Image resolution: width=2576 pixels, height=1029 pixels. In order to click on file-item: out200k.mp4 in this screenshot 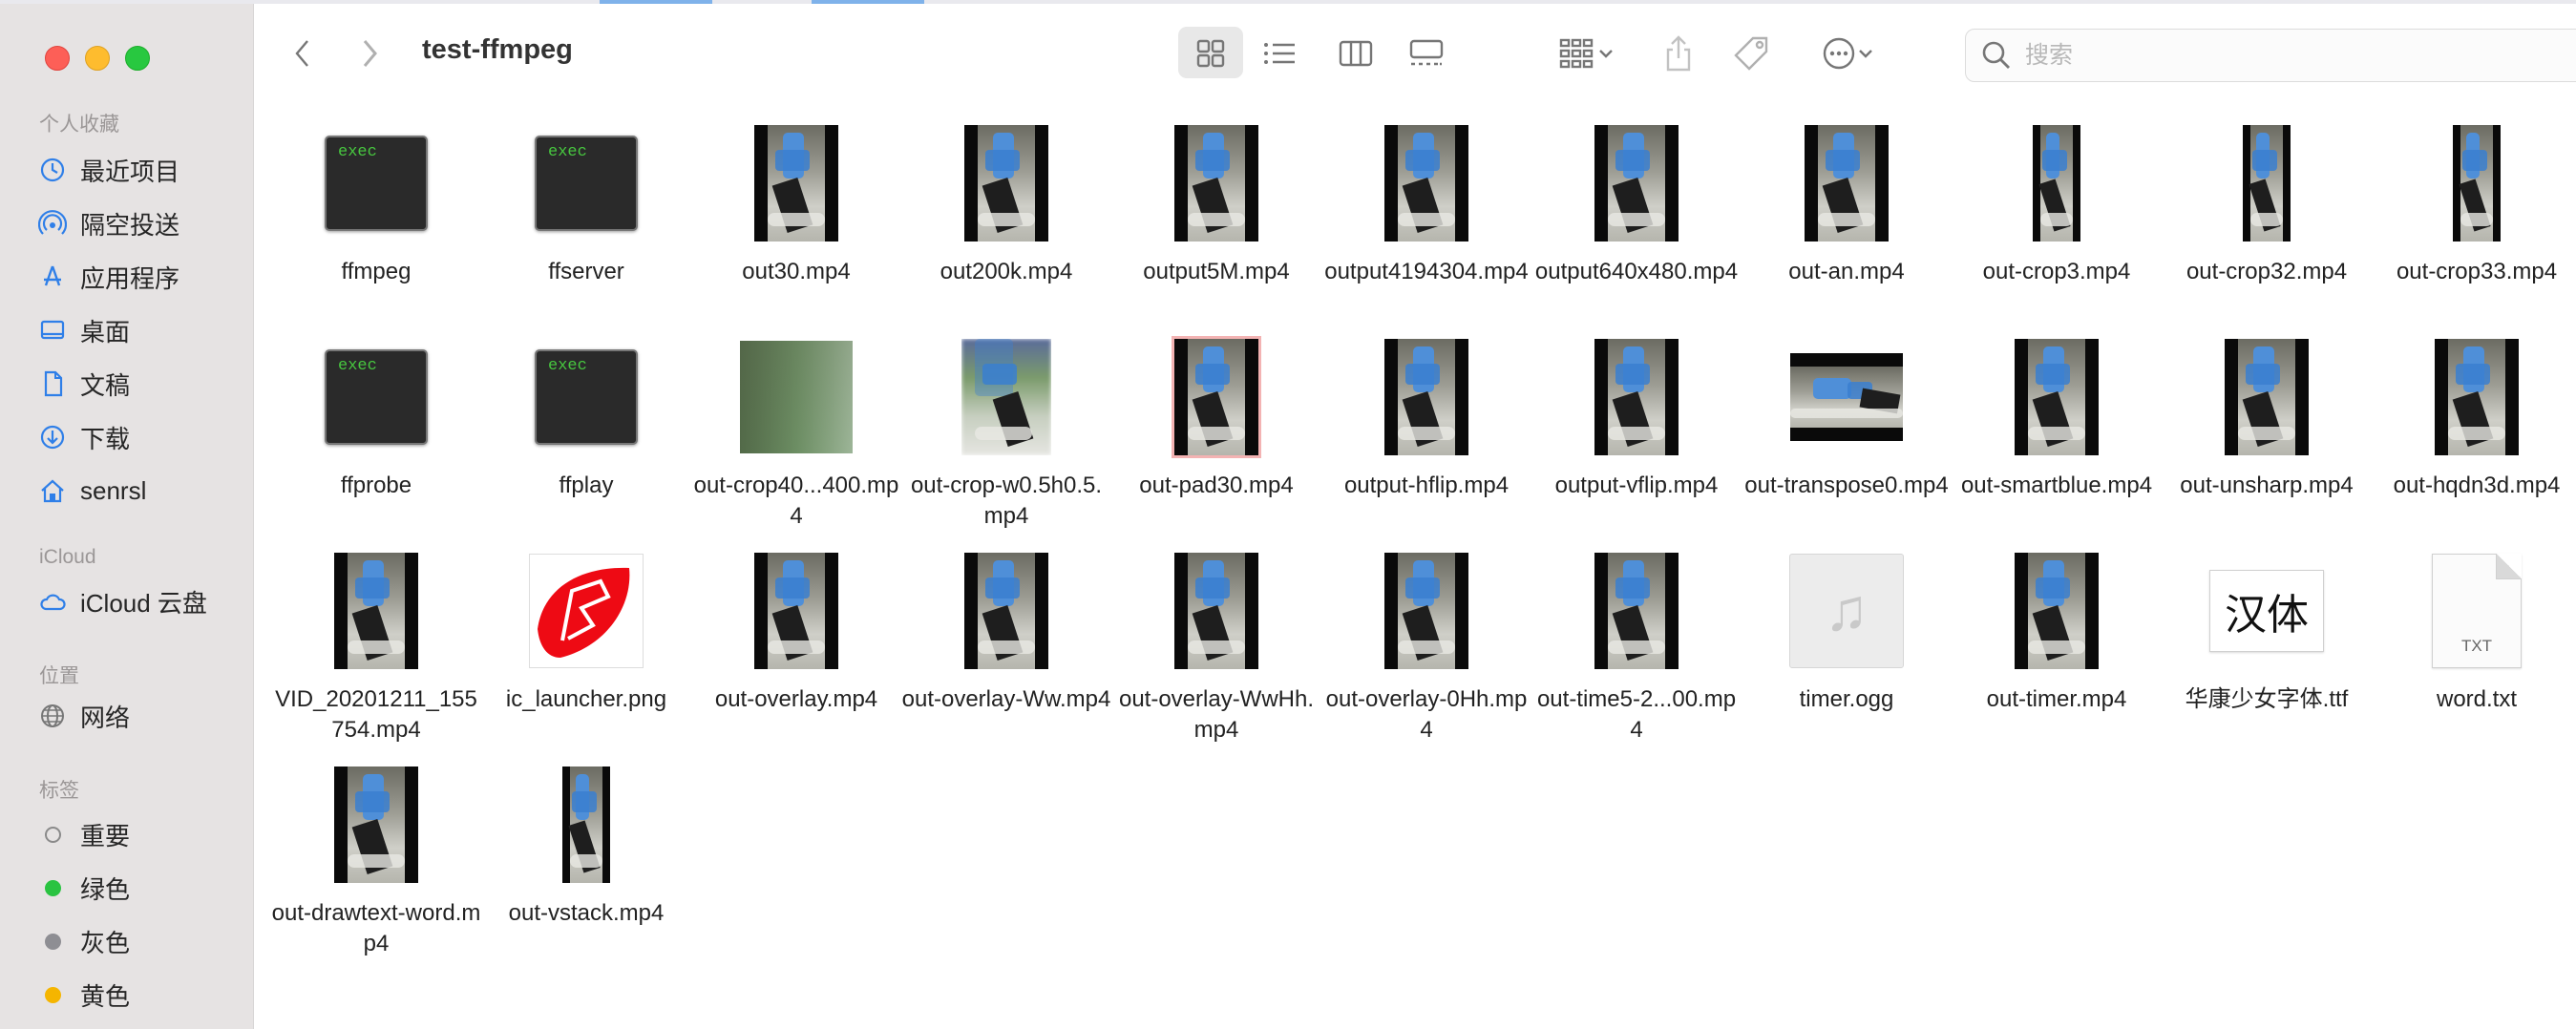, I will do `click(1006, 203)`.